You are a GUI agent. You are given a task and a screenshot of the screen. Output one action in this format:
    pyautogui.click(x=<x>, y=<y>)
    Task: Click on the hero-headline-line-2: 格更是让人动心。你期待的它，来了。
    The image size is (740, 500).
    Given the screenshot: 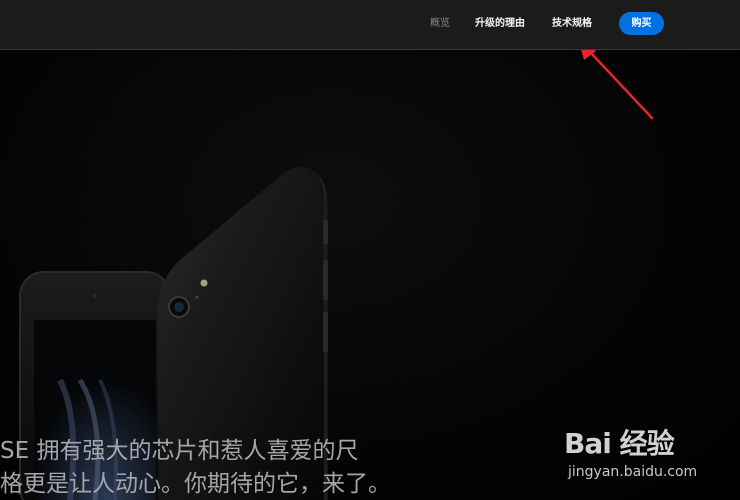 What is the action you would take?
    pyautogui.click(x=195, y=484)
    